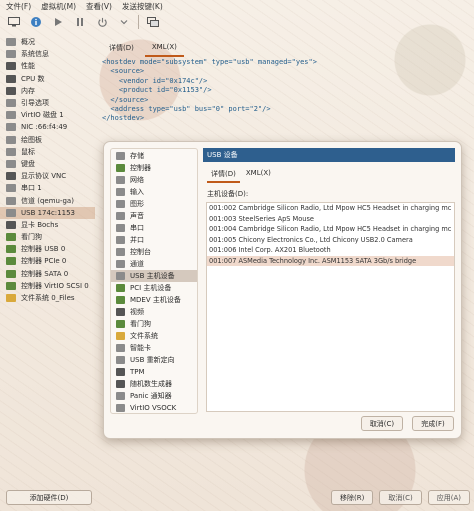 The image size is (474, 511). I want to click on category-label: 看门狗, so click(140, 324).